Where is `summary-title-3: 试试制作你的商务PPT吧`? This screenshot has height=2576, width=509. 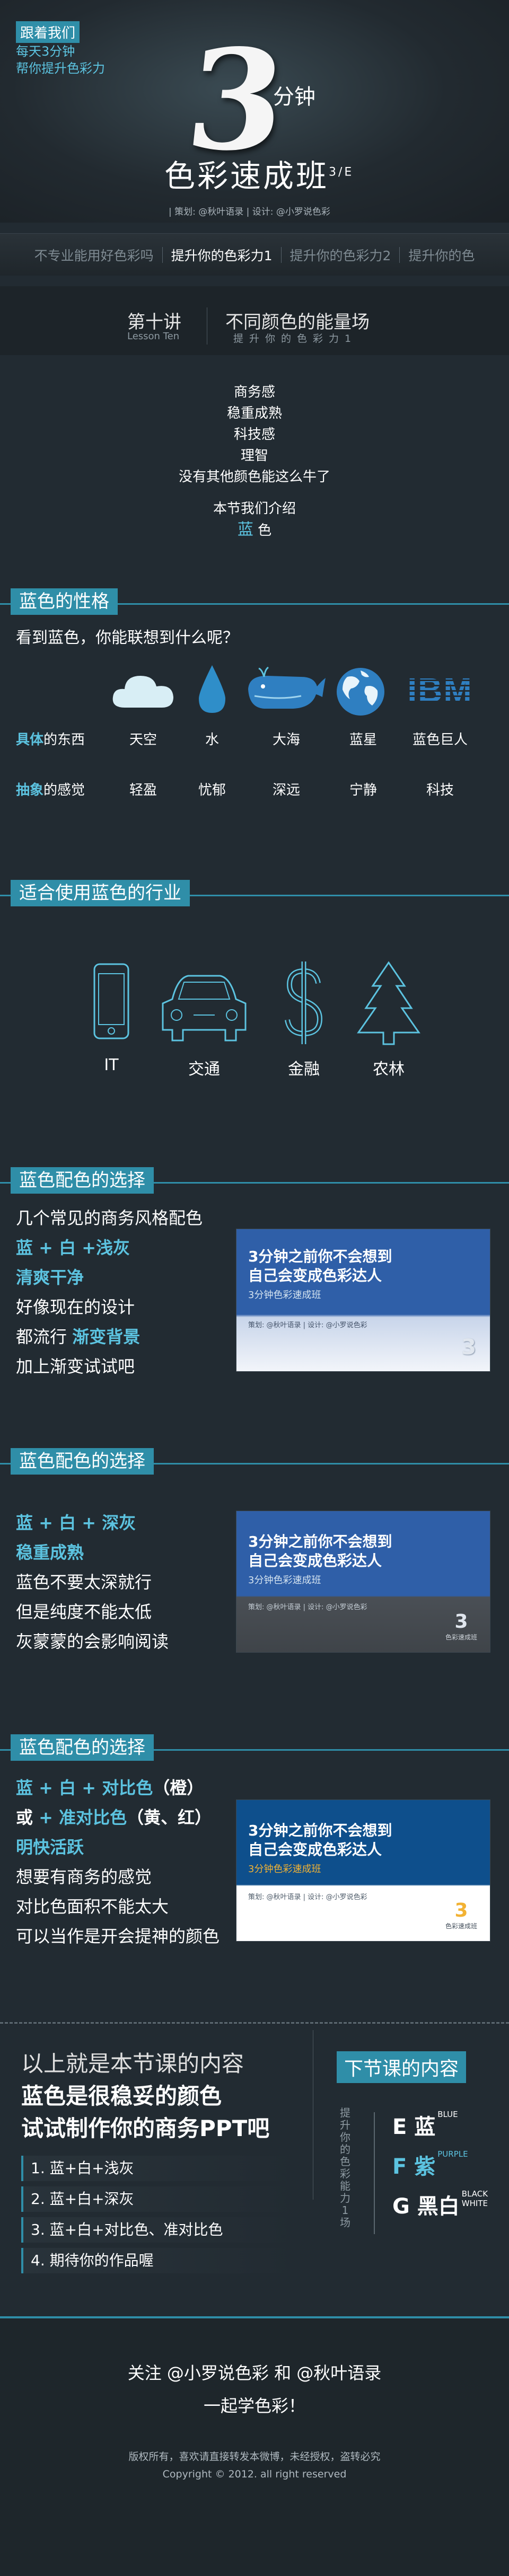
summary-title-3: 试试制作你的商务PPT吧 is located at coordinates (145, 2128).